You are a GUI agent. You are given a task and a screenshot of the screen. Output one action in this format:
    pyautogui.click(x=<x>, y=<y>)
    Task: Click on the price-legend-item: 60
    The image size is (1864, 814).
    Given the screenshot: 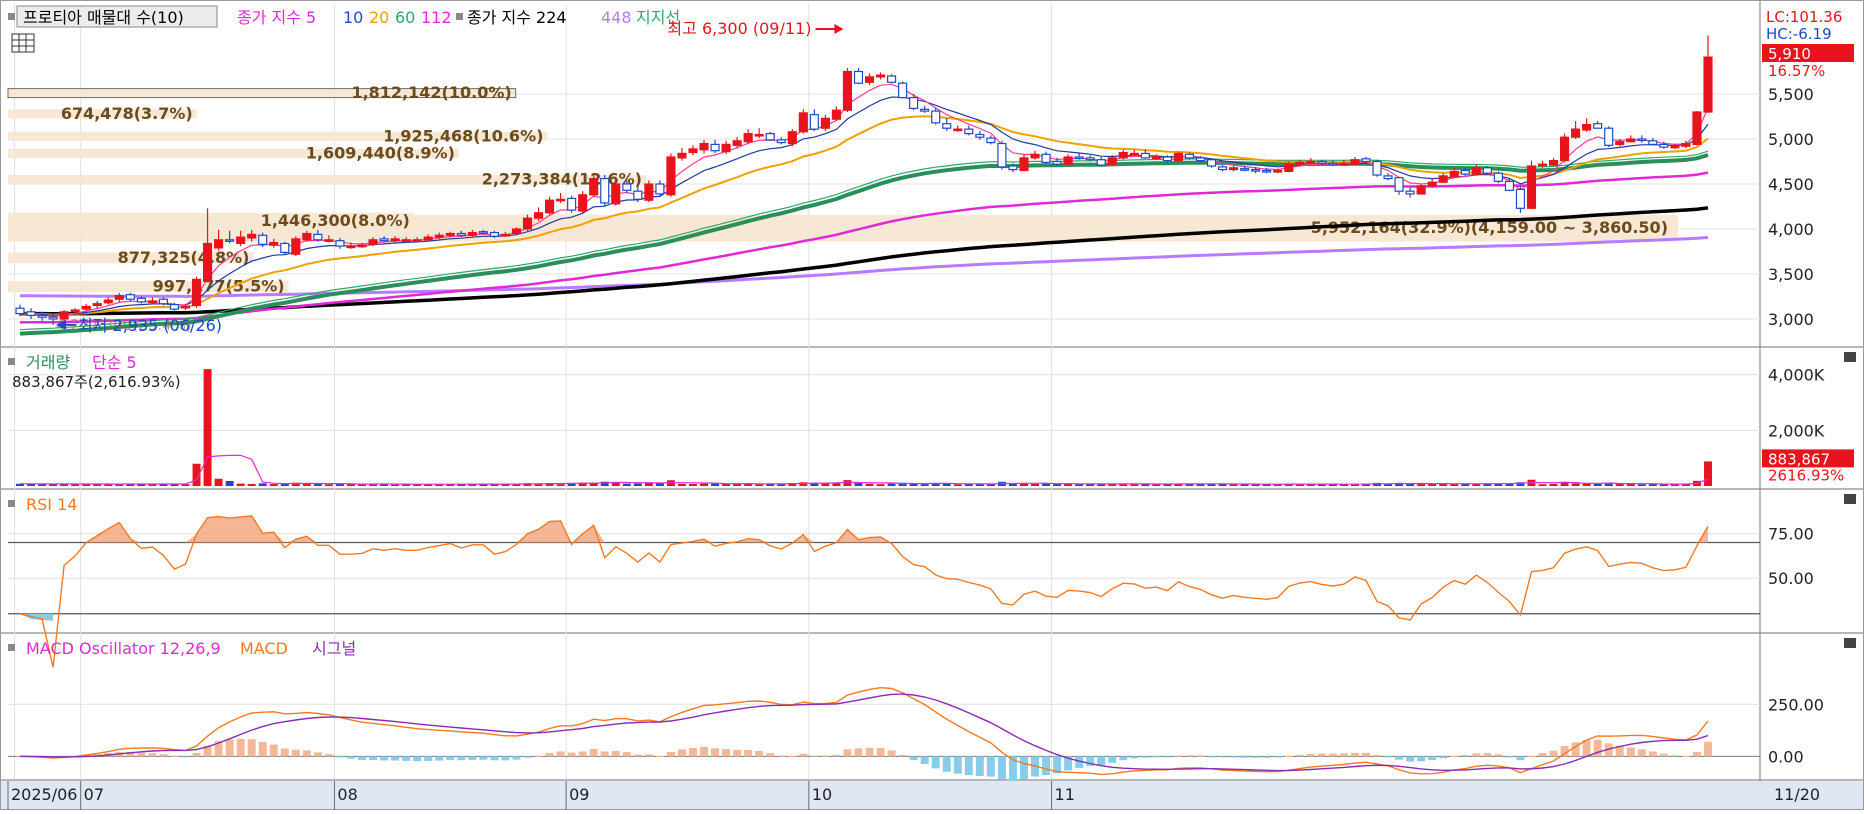 What is the action you would take?
    pyautogui.click(x=405, y=17)
    